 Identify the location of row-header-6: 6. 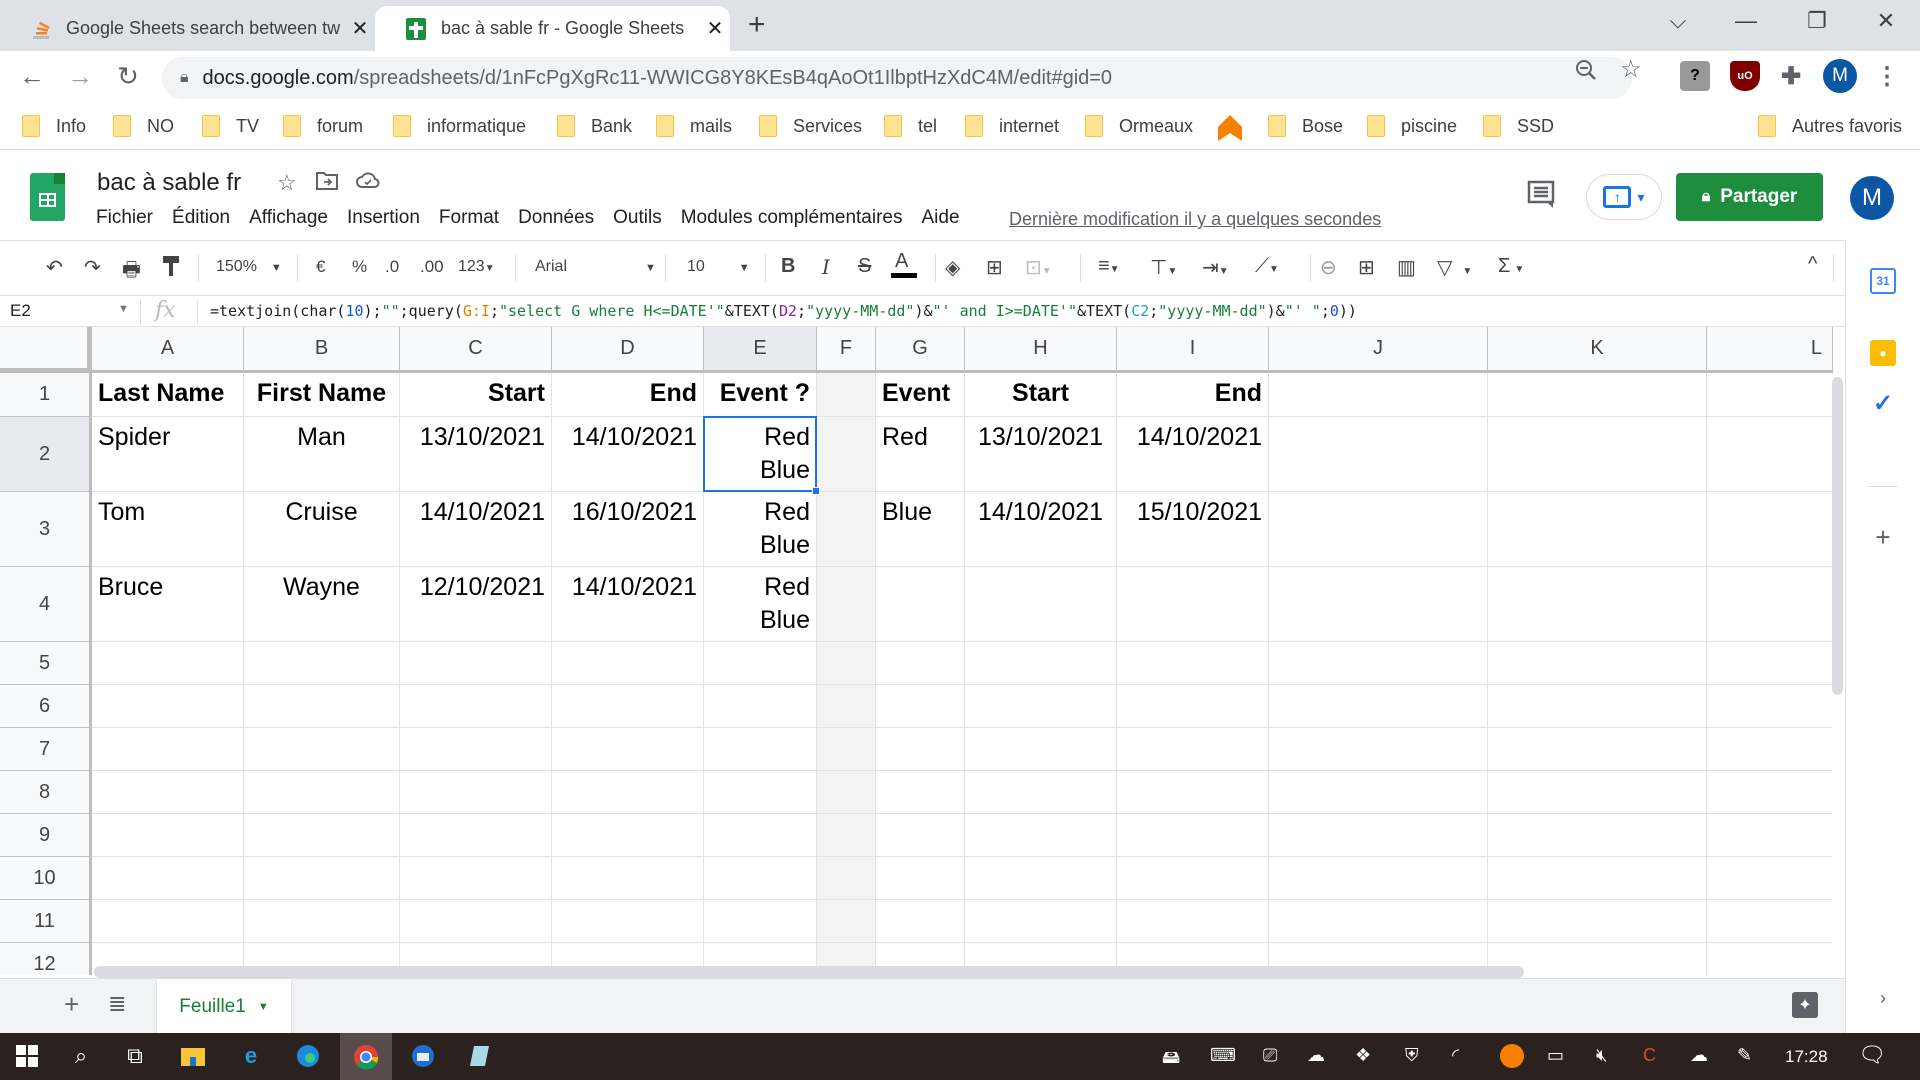
(46, 706).